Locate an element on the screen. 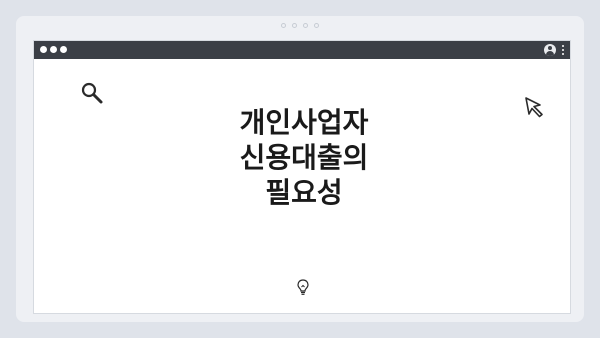 The image size is (600, 338). window-controls is located at coordinates (53, 49).